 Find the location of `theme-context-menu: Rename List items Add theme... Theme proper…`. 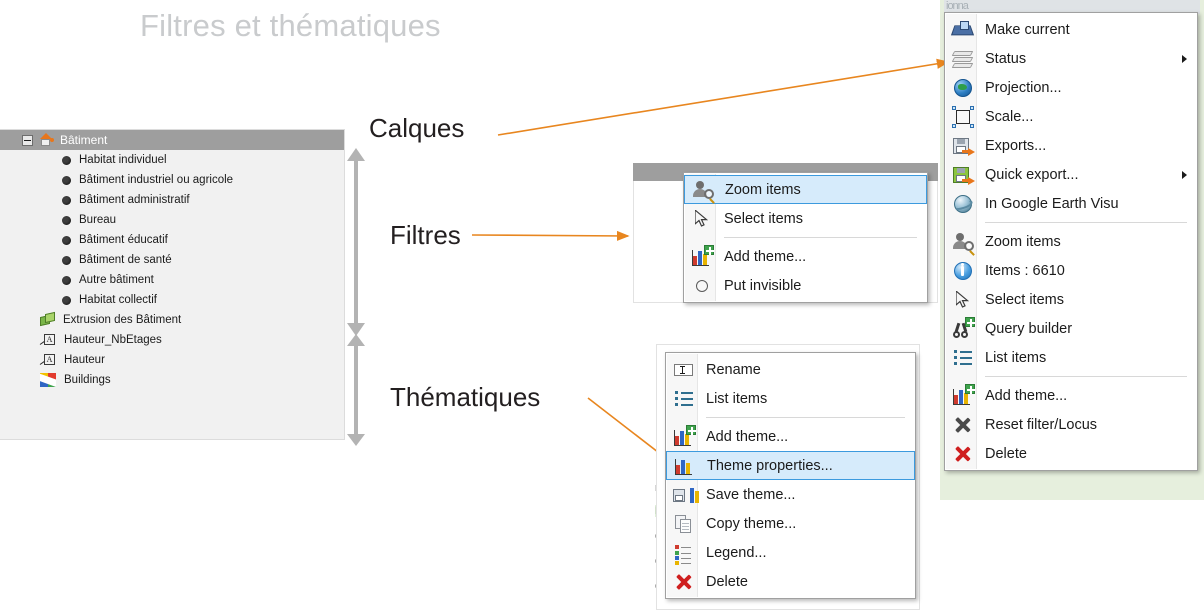

theme-context-menu: Rename List items Add theme... Theme proper… is located at coordinates (790, 475).